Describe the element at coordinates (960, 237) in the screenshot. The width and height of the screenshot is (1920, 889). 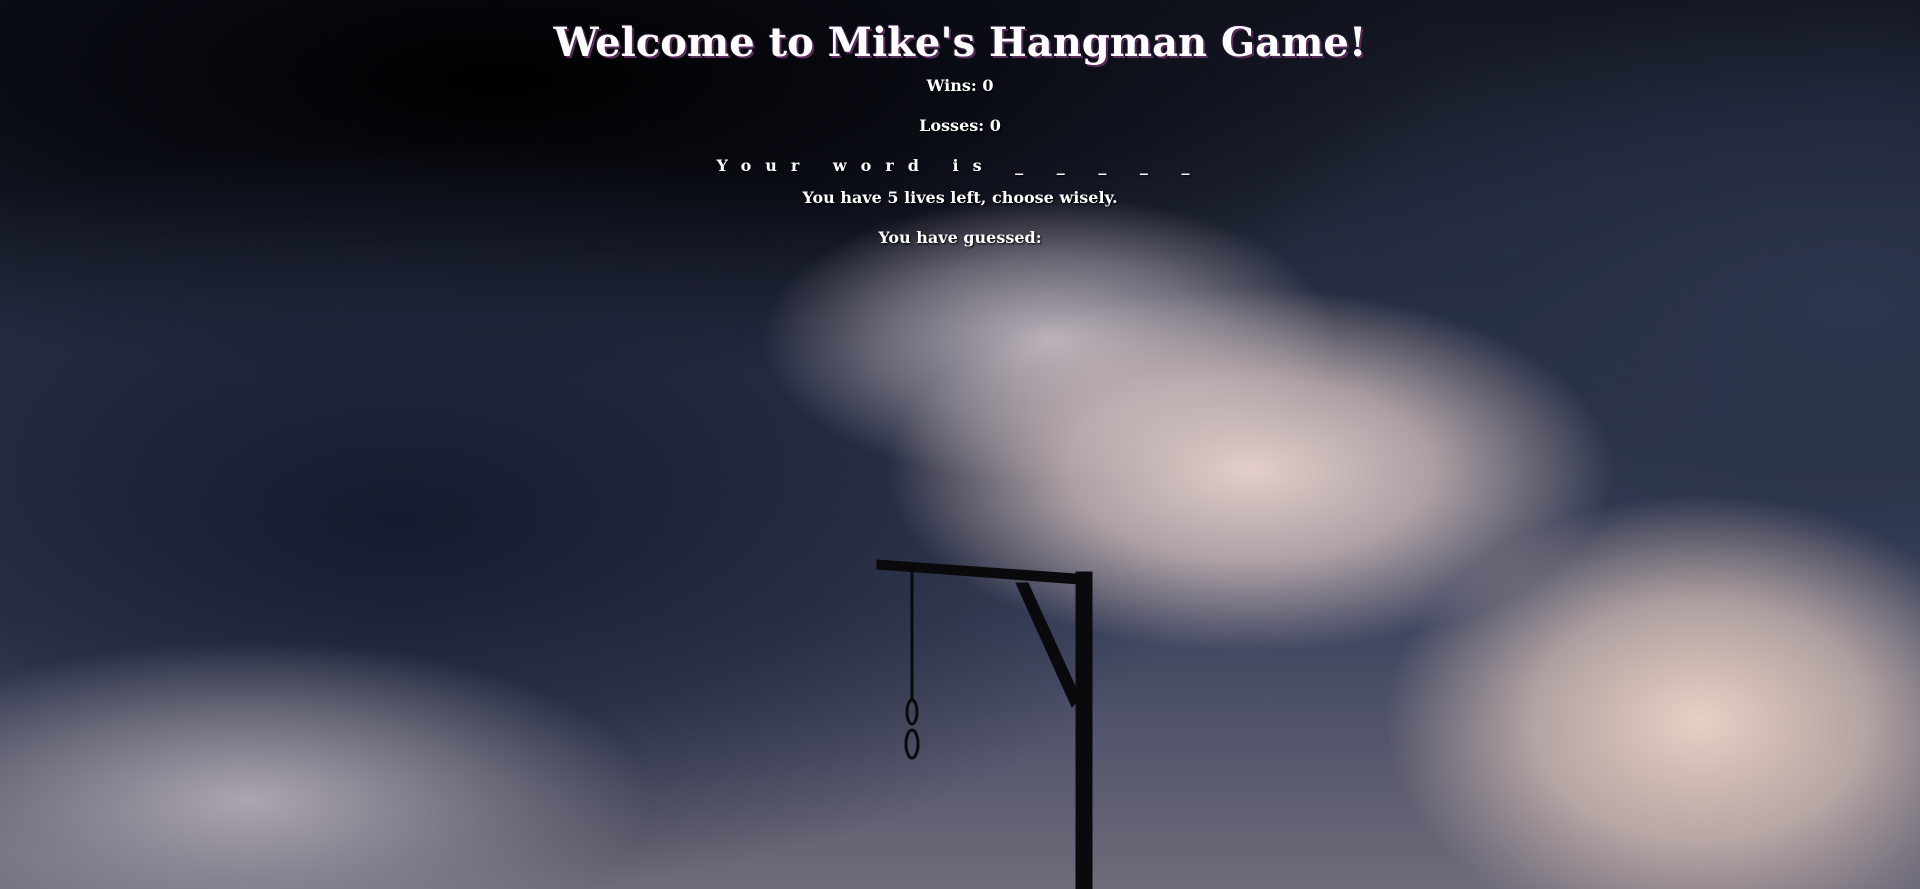
I see `guessed-letters: You have guessed:` at that location.